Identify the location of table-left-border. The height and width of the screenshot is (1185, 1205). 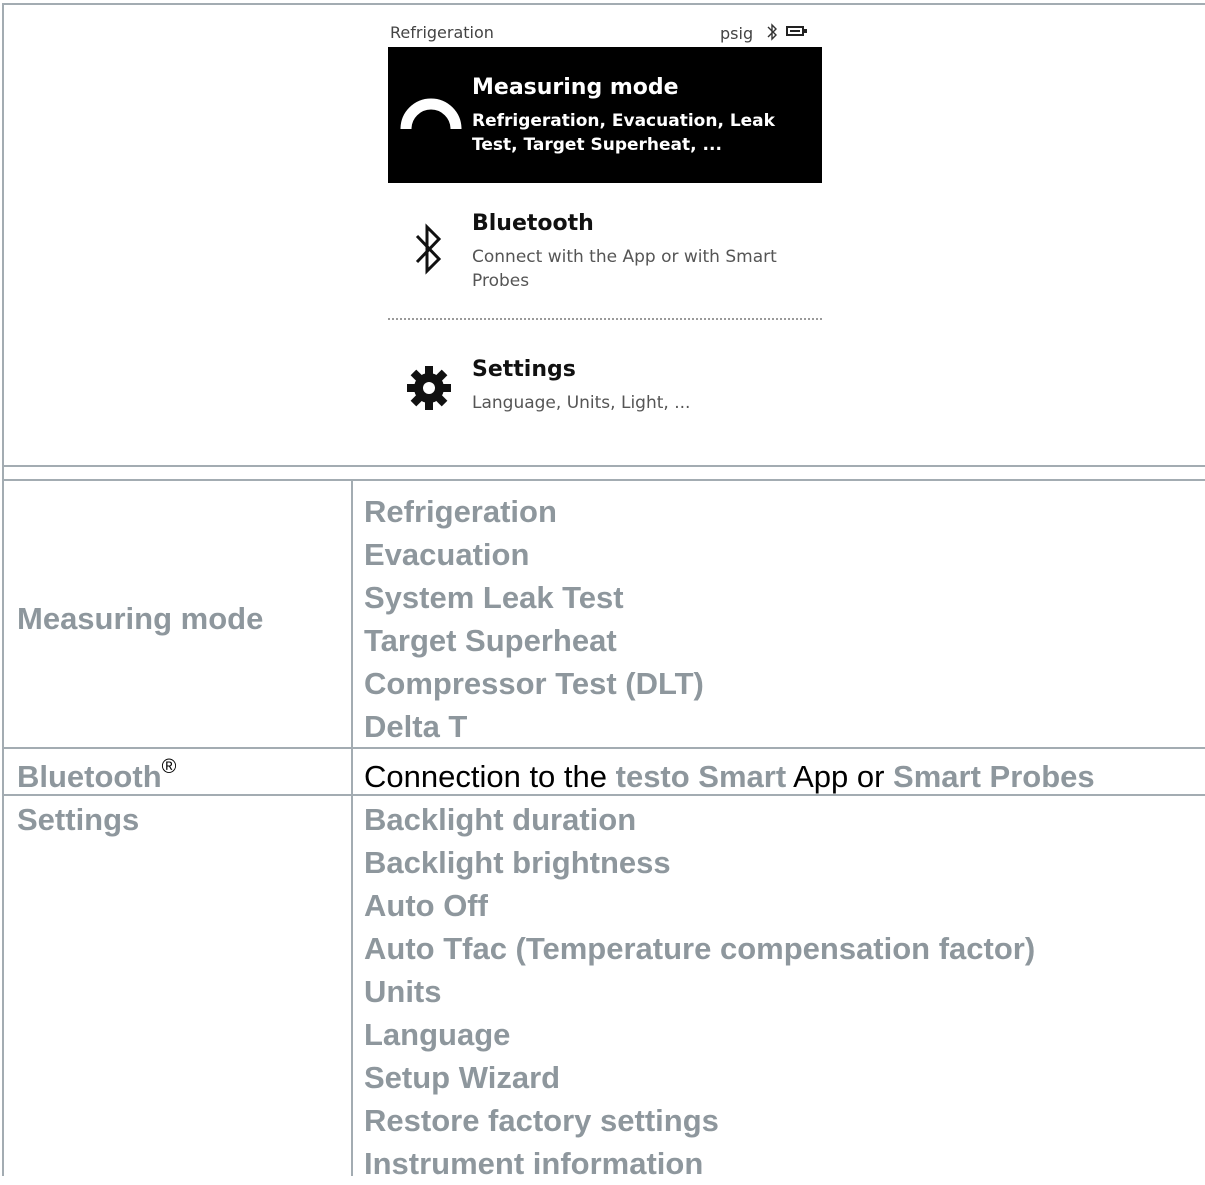
(3, 589).